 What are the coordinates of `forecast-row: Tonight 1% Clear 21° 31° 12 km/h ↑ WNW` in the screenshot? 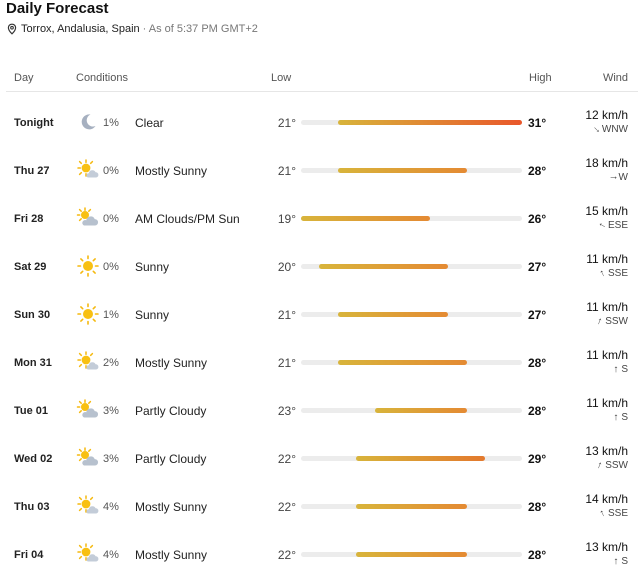 It's located at (320, 127).